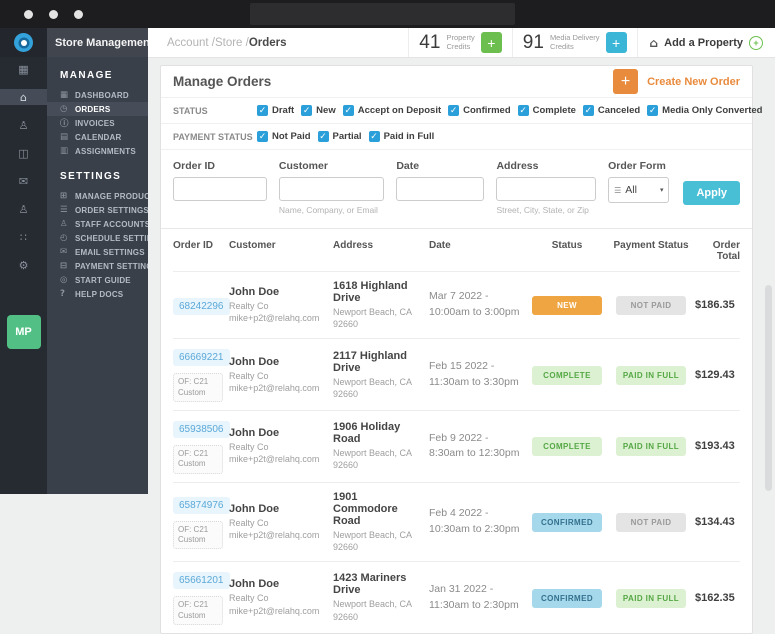 The image size is (775, 634). Describe the element at coordinates (23, 332) in the screenshot. I see `user-avatar: MP` at that location.